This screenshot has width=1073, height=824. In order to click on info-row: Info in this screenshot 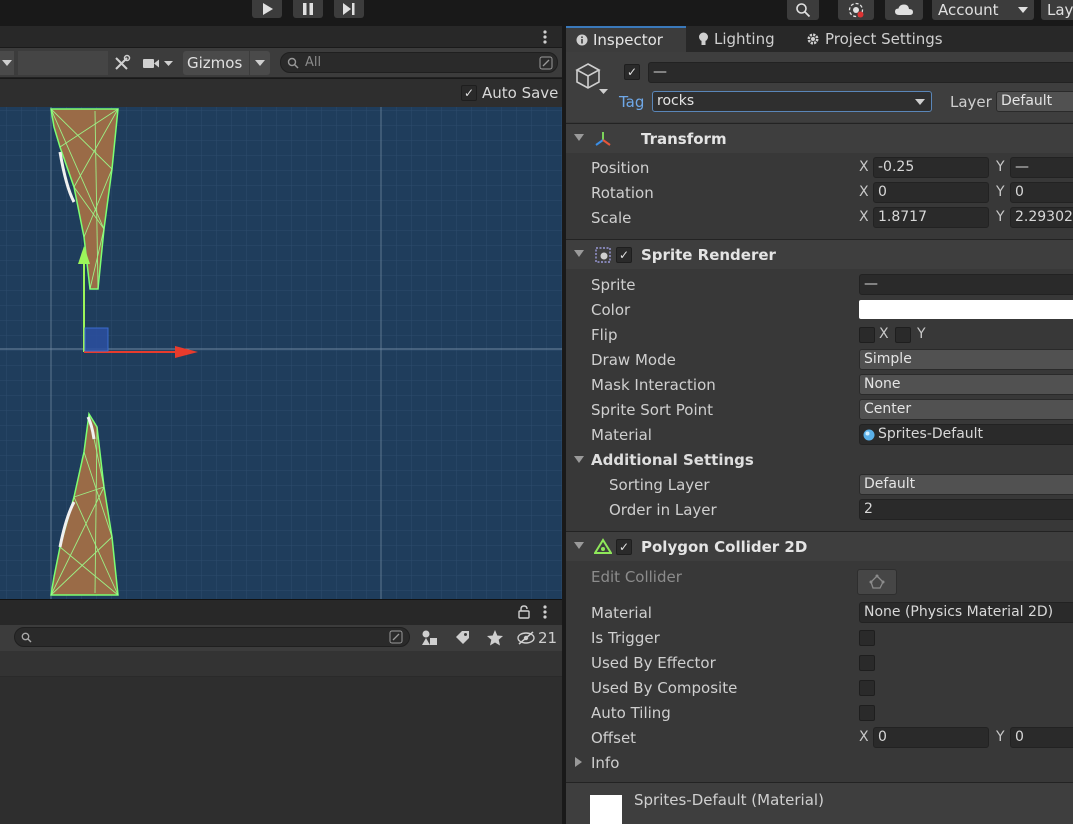, I will do `click(819, 762)`.